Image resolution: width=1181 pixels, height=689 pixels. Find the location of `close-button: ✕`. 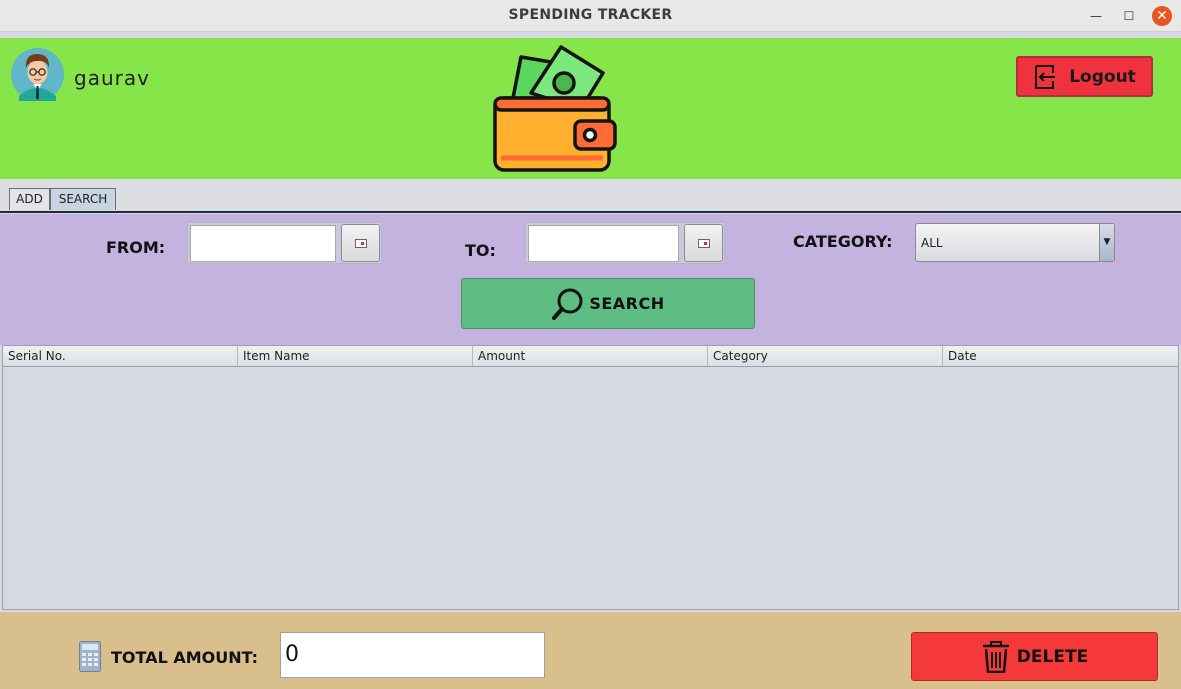

close-button: ✕ is located at coordinates (1162, 16).